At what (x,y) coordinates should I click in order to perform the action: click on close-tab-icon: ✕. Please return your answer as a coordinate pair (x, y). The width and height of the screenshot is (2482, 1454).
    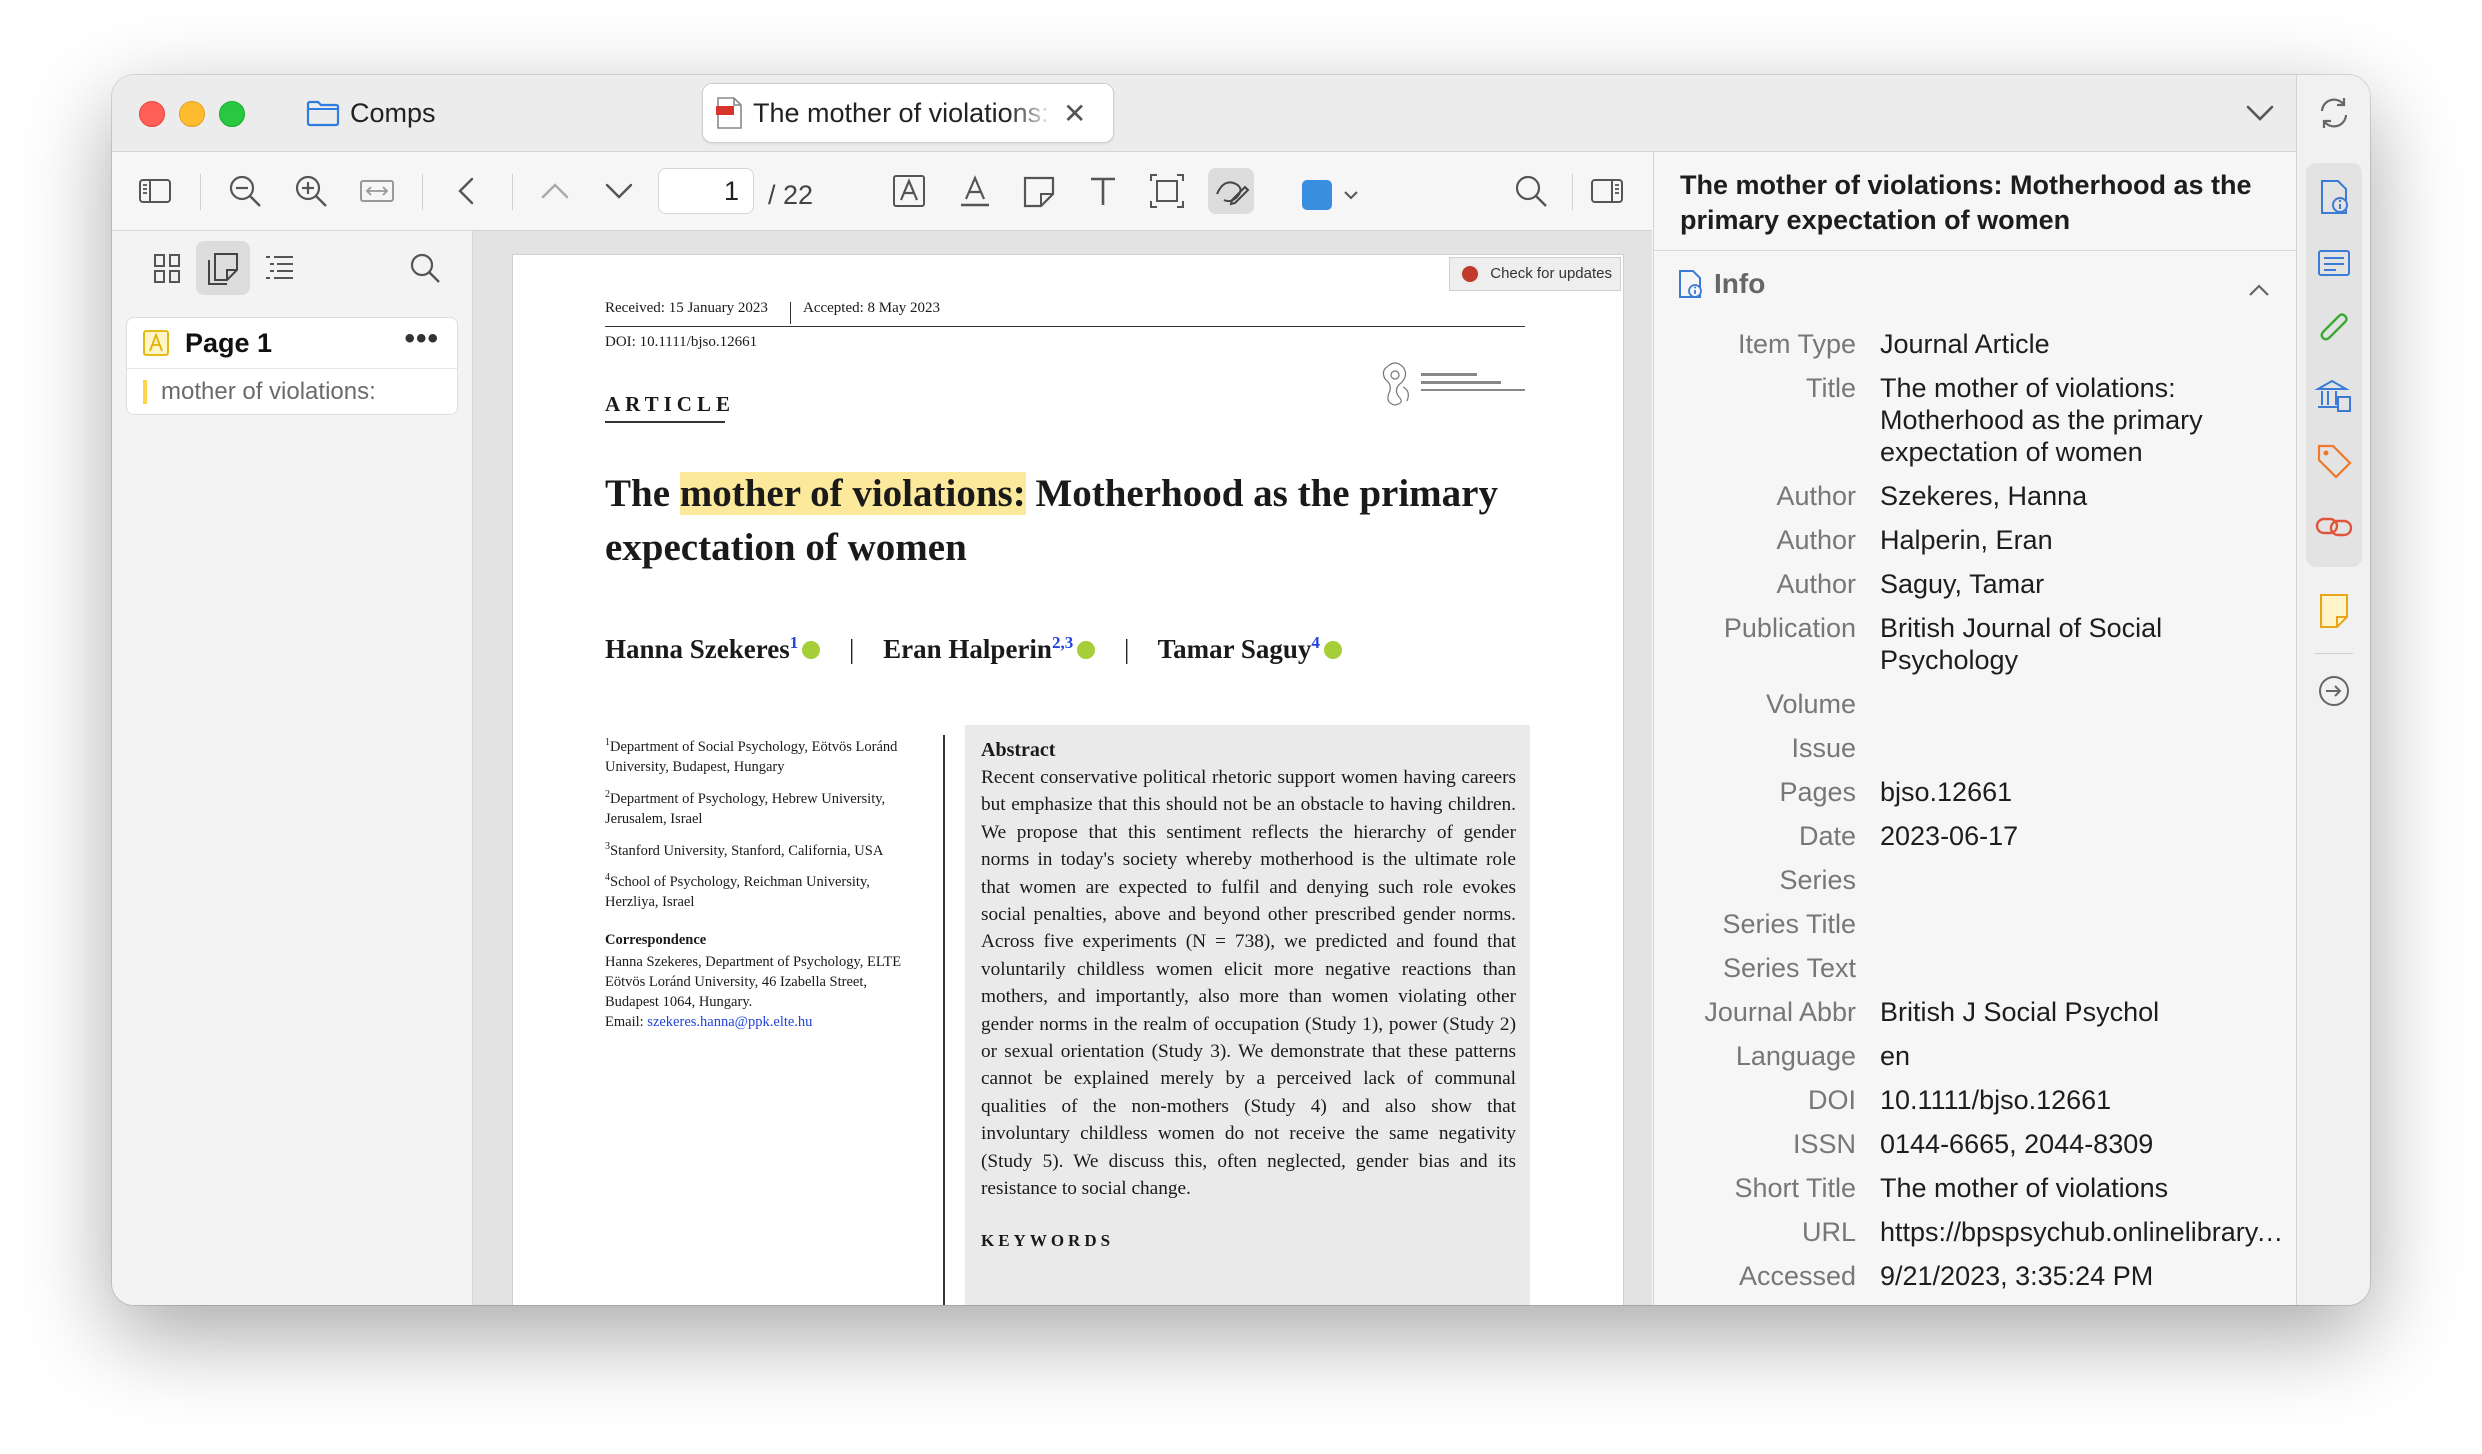
    Looking at the image, I should click on (1074, 113).